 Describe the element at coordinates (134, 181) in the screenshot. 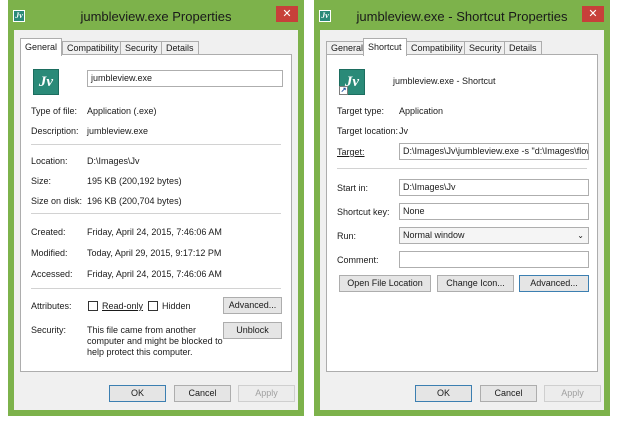

I see `size-value: 195 KB (200,192 bytes)` at that location.